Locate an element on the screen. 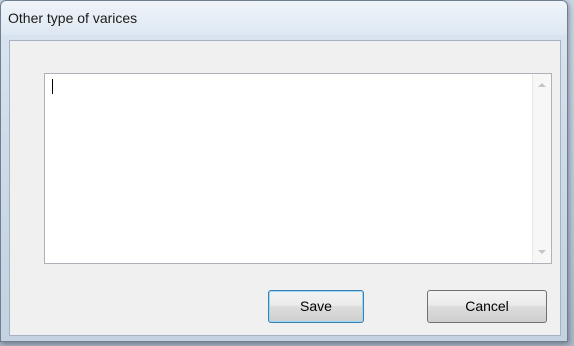 This screenshot has height=346, width=574. text-caret is located at coordinates (52, 86).